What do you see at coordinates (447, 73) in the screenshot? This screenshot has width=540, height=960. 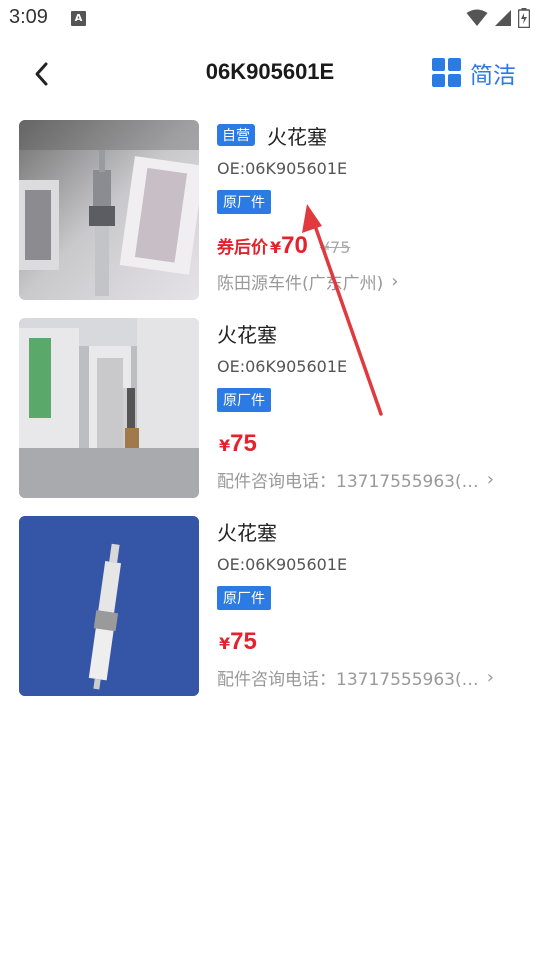 I see `grid-view-icon` at bounding box center [447, 73].